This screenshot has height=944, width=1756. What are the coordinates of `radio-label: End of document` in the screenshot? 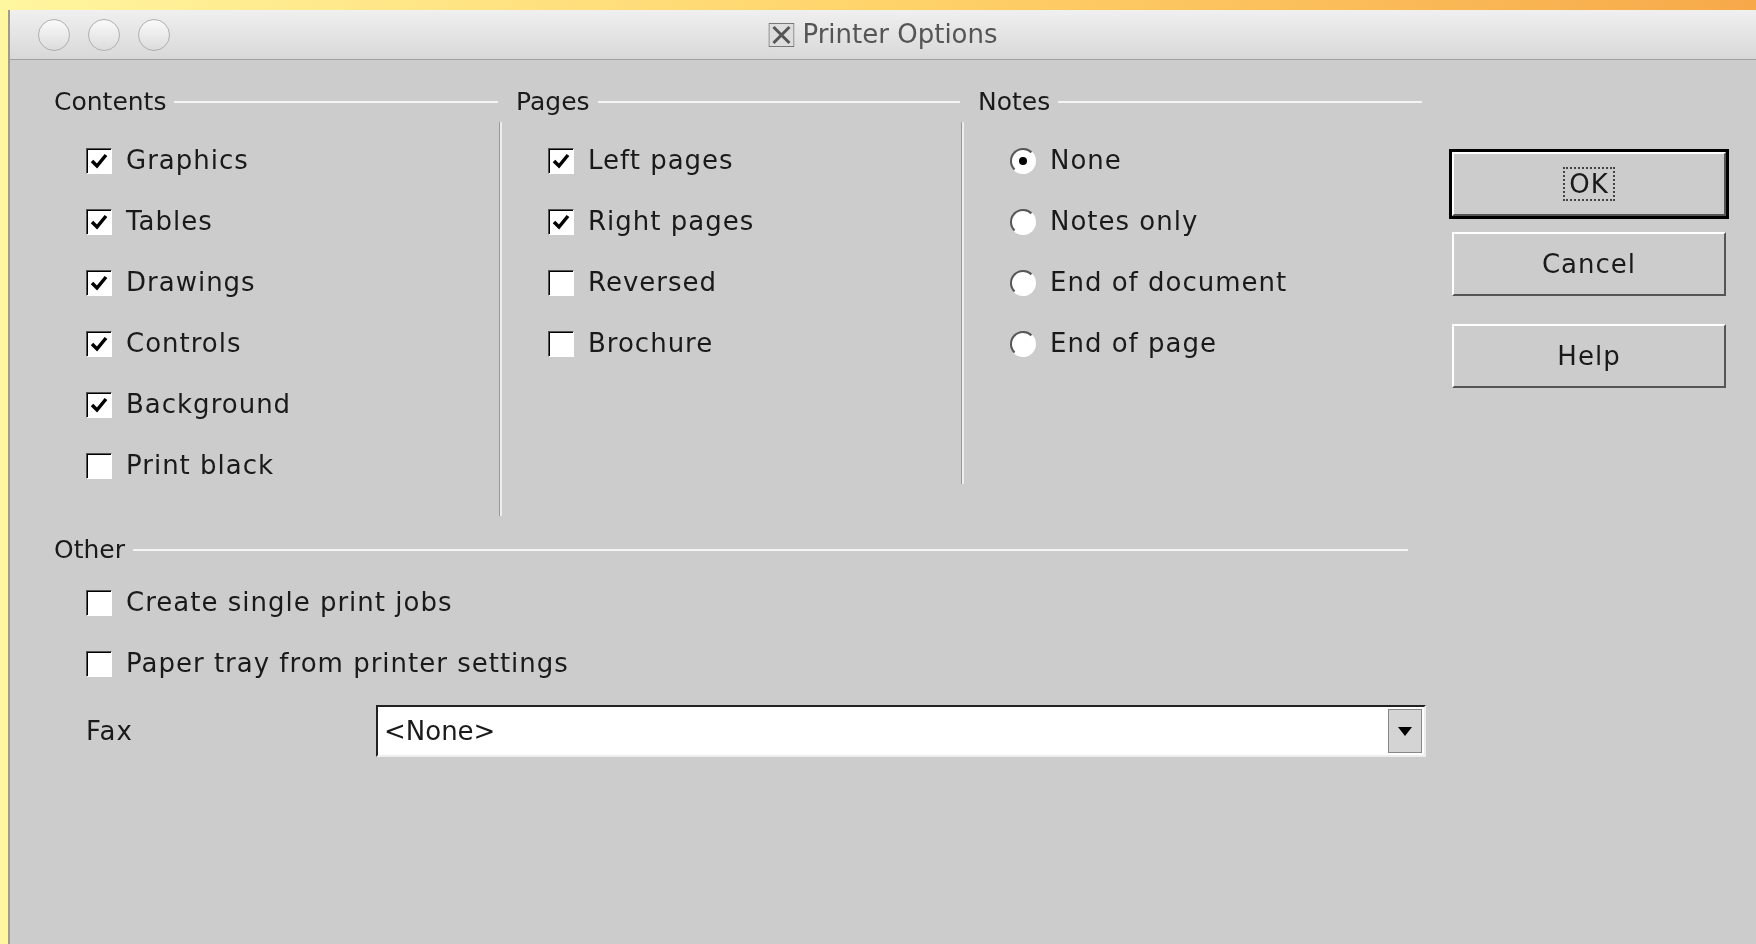 It's located at (1169, 282).